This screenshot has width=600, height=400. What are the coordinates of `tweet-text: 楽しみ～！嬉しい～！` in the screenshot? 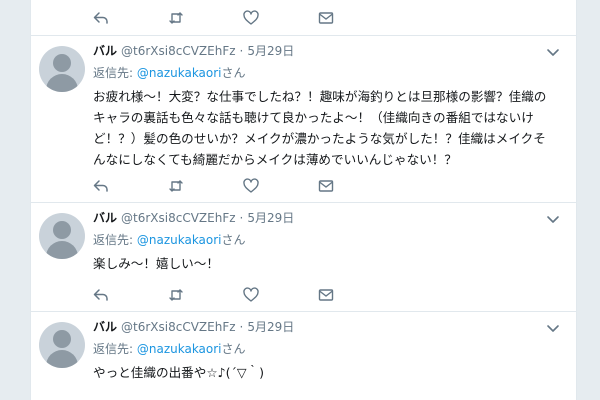 It's located at (156, 263).